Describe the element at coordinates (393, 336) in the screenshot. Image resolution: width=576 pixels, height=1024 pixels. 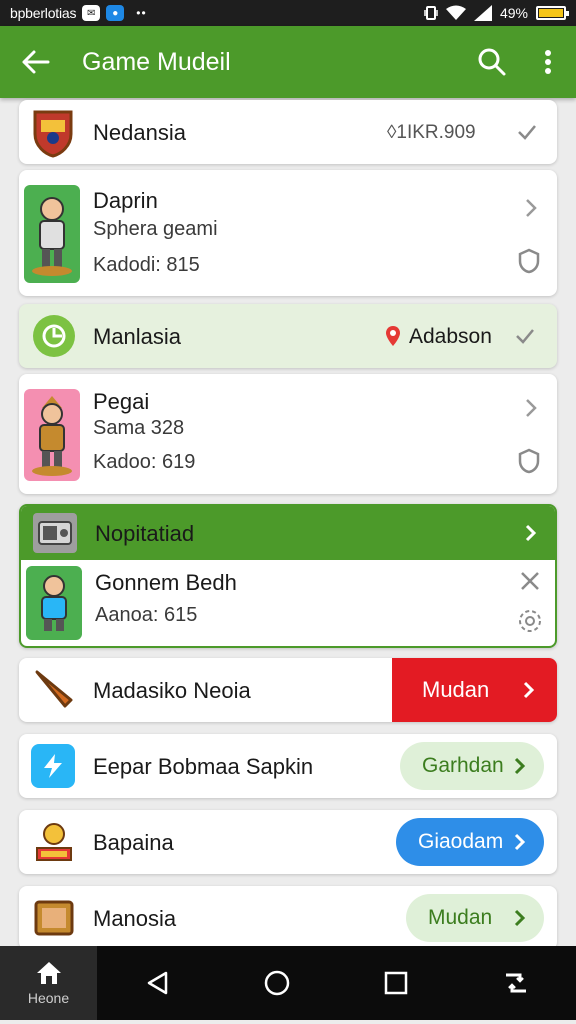
I see `location-pin-icon` at that location.